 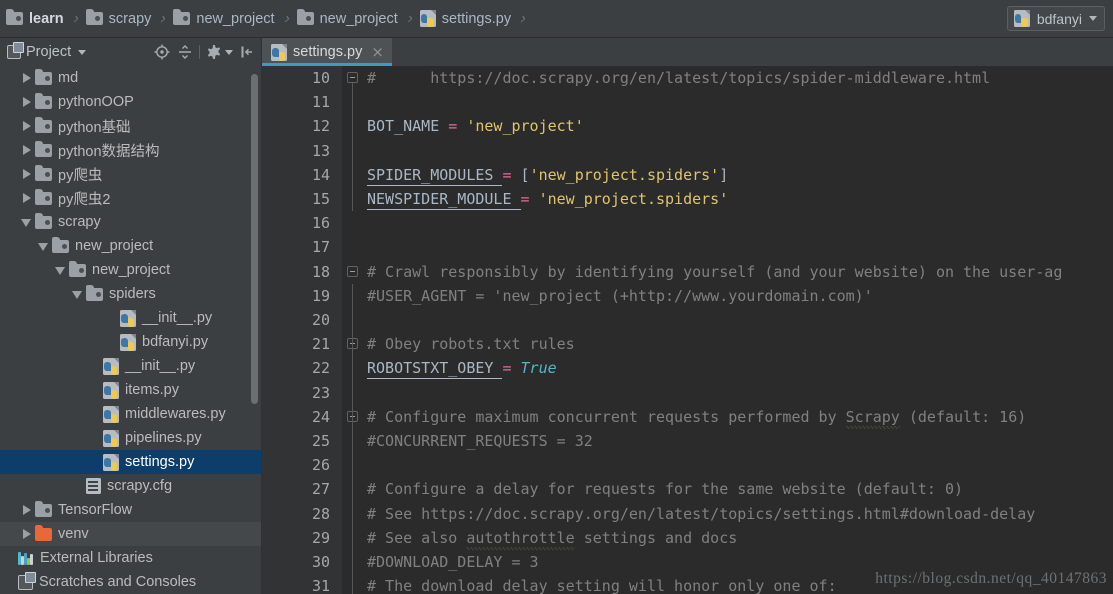 I want to click on tree-item-py--: py爬虫, so click(x=130, y=174).